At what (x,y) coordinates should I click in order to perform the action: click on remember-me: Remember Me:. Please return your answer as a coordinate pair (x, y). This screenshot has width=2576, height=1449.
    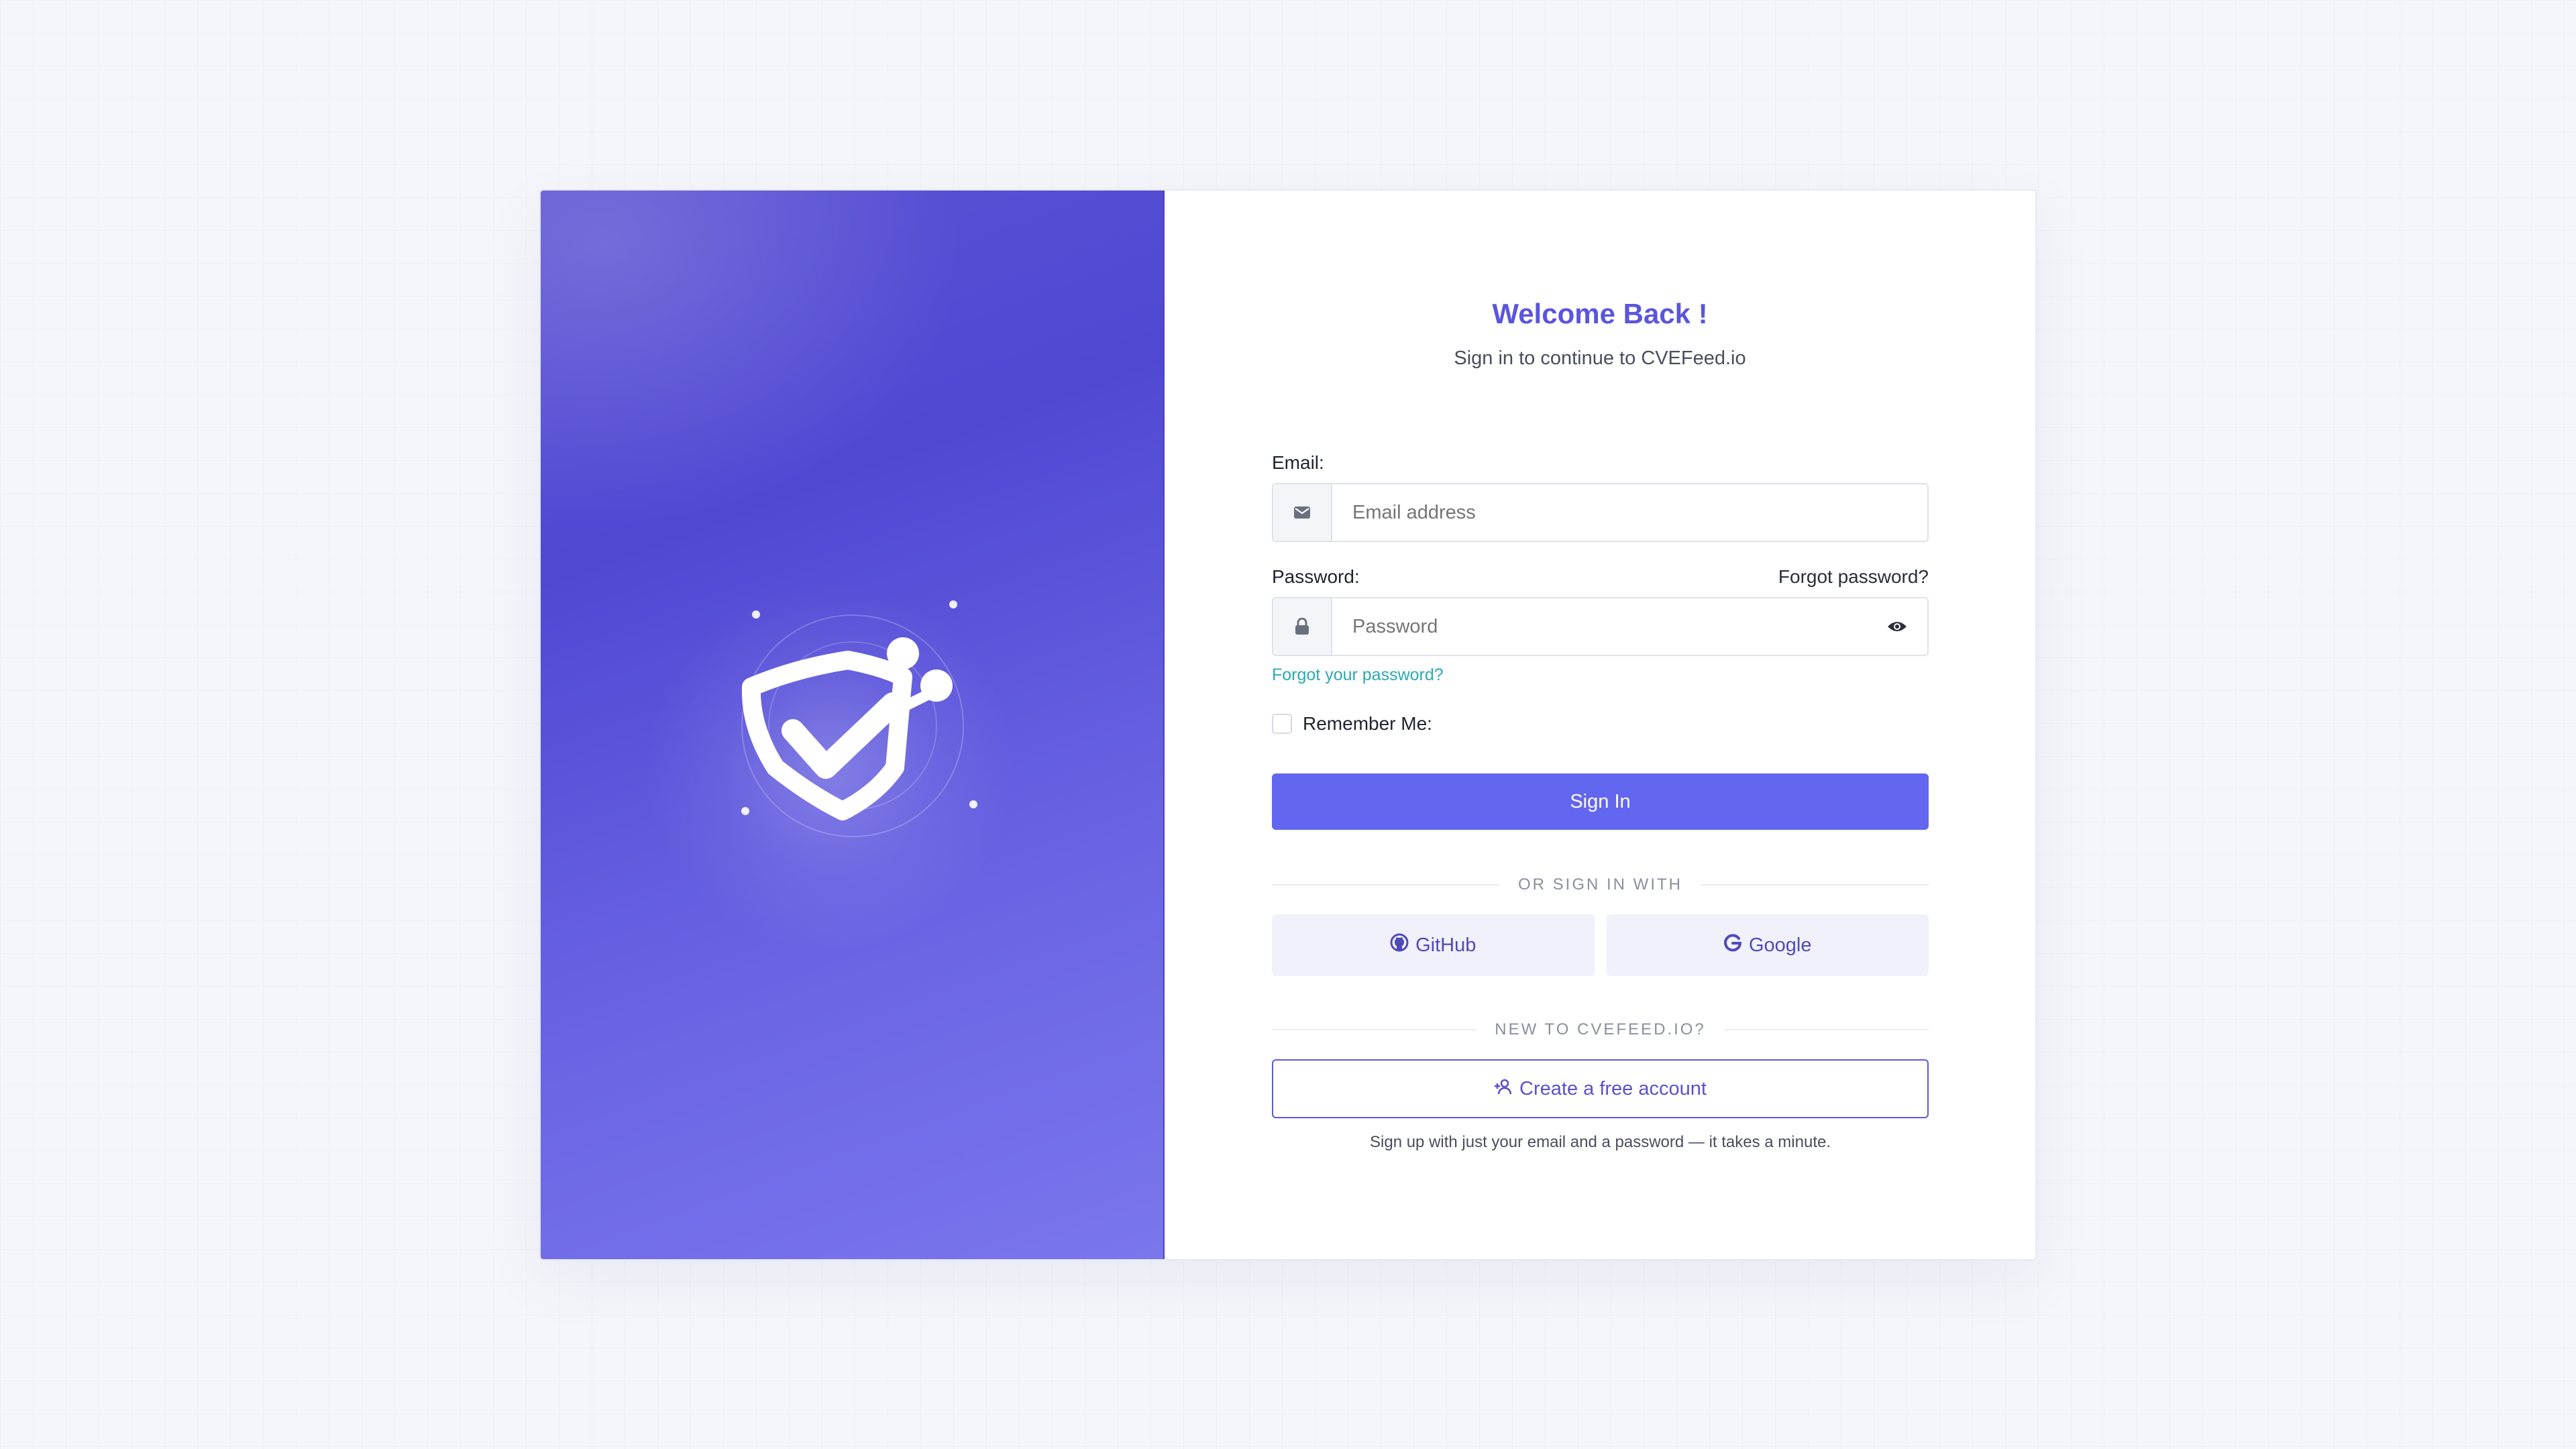
    Looking at the image, I should click on (1600, 724).